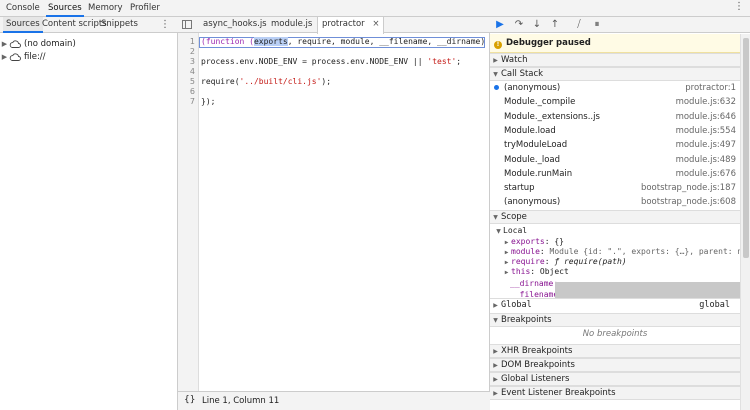  Describe the element at coordinates (270, 41) in the screenshot. I see `selected-token: exports` at that location.